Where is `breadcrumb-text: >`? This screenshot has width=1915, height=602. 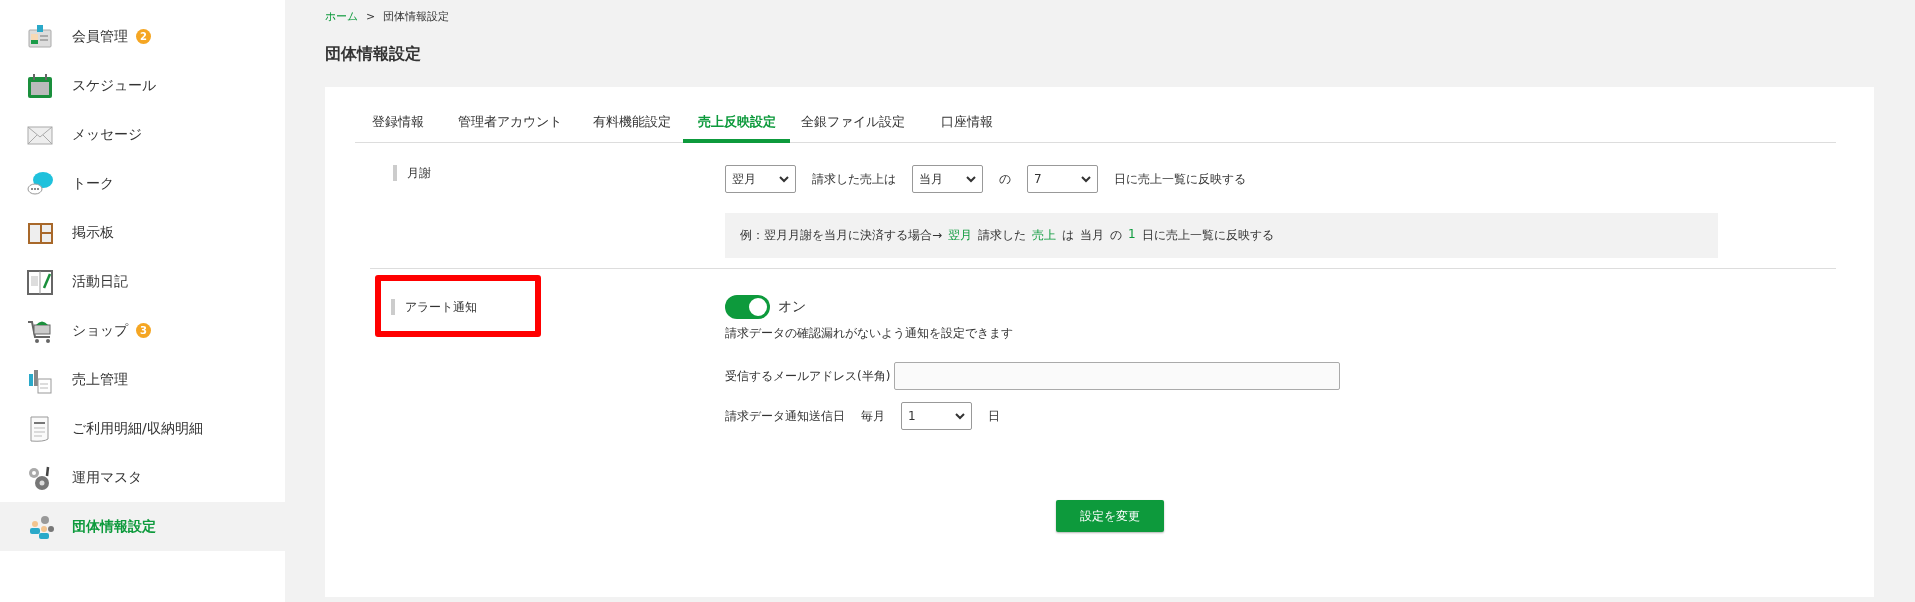 breadcrumb-text: > is located at coordinates (371, 16).